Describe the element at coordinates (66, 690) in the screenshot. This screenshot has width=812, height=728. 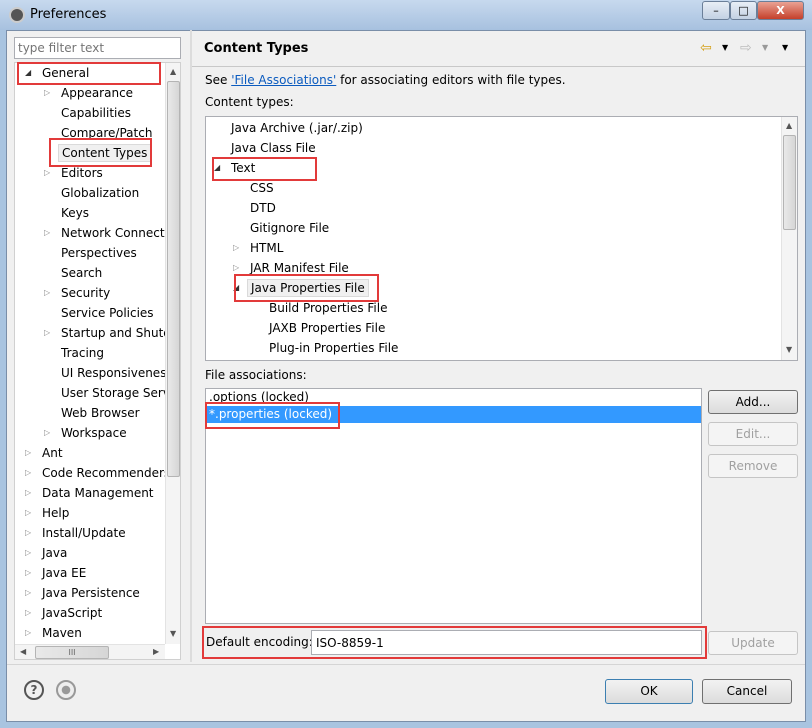
I see `import-export-icon` at that location.